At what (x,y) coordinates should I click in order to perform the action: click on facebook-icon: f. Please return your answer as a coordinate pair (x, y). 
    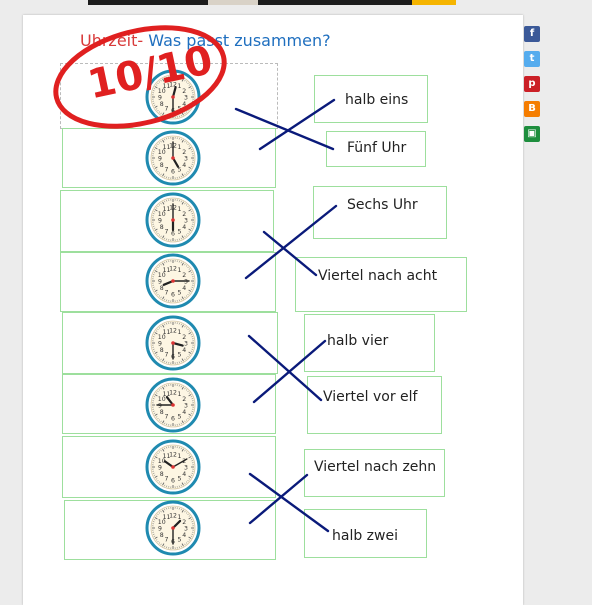
    Looking at the image, I should click on (532, 34).